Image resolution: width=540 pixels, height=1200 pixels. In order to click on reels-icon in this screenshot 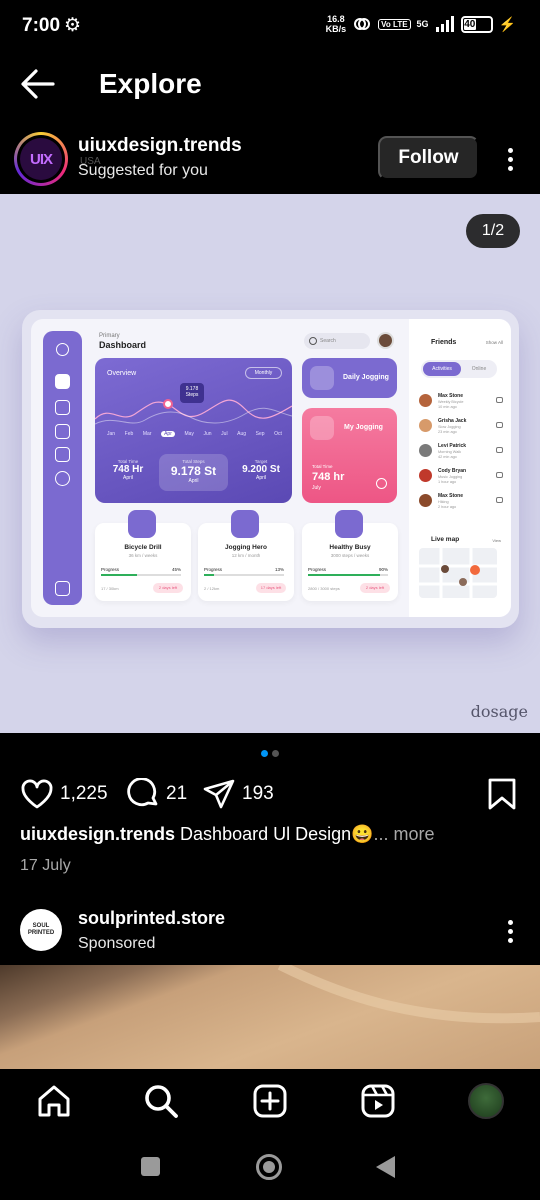, I will do `click(378, 1101)`.